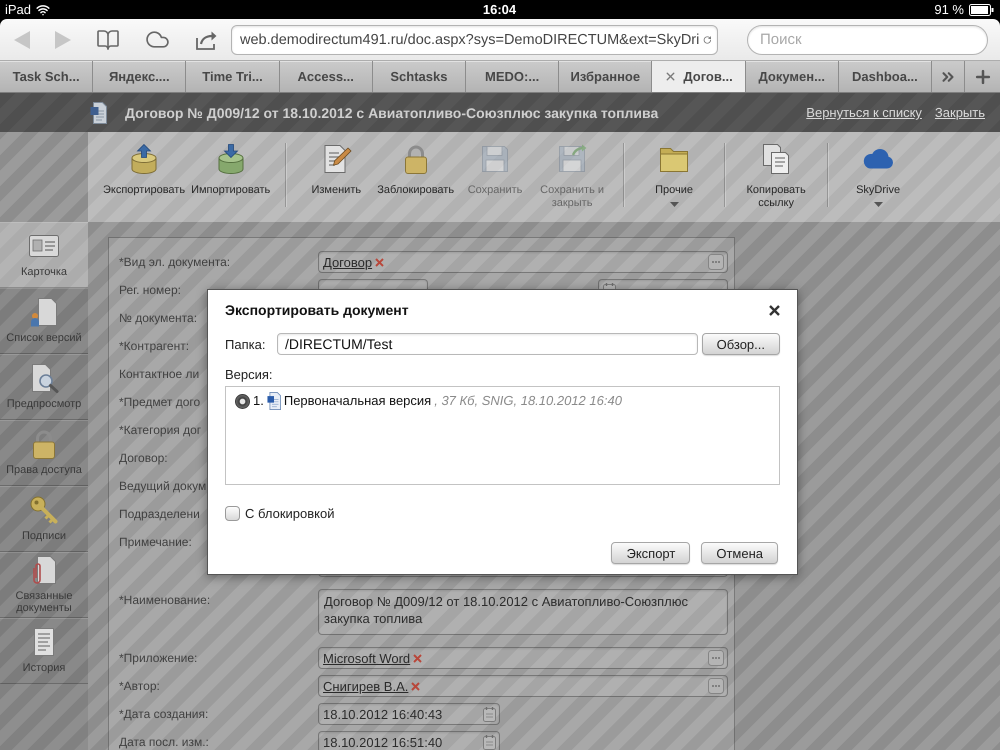 This screenshot has width=1000, height=750. Describe the element at coordinates (159, 374) in the screenshot. I see `field-label: Контактное ли` at that location.